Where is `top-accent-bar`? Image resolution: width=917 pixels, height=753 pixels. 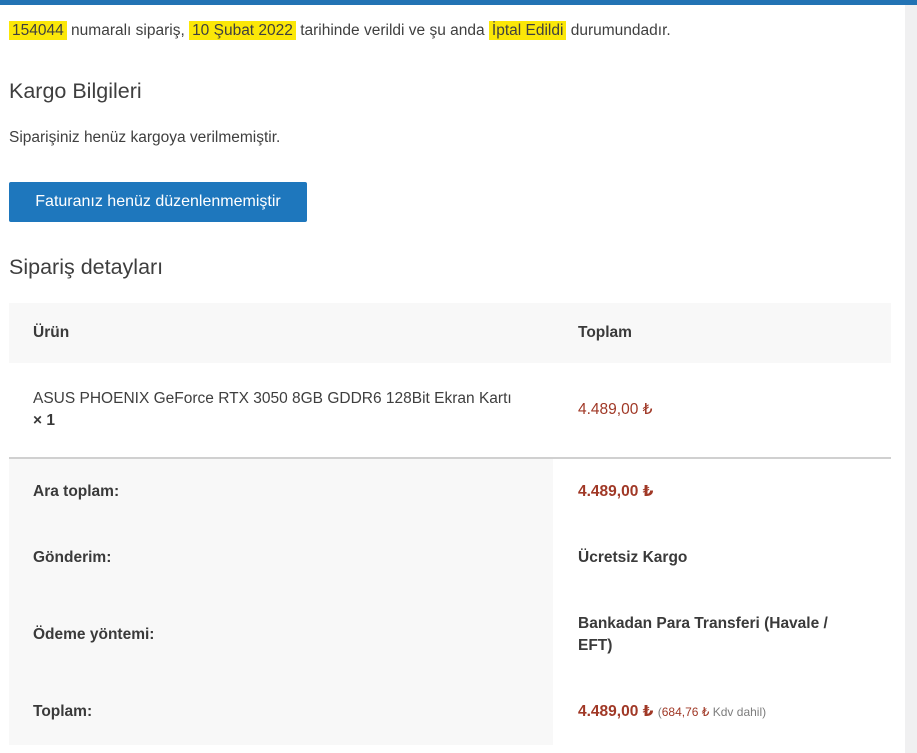 top-accent-bar is located at coordinates (458, 2).